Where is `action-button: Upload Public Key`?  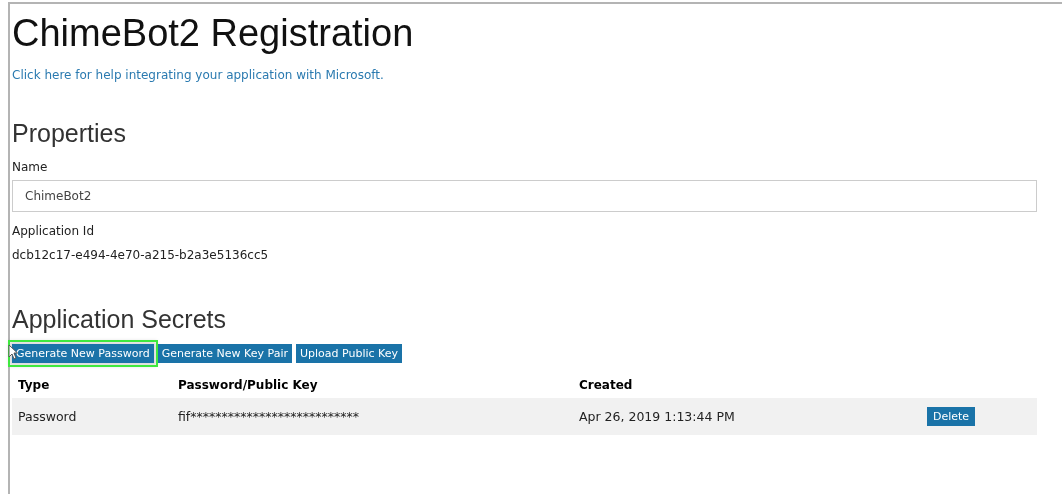 action-button: Upload Public Key is located at coordinates (349, 353).